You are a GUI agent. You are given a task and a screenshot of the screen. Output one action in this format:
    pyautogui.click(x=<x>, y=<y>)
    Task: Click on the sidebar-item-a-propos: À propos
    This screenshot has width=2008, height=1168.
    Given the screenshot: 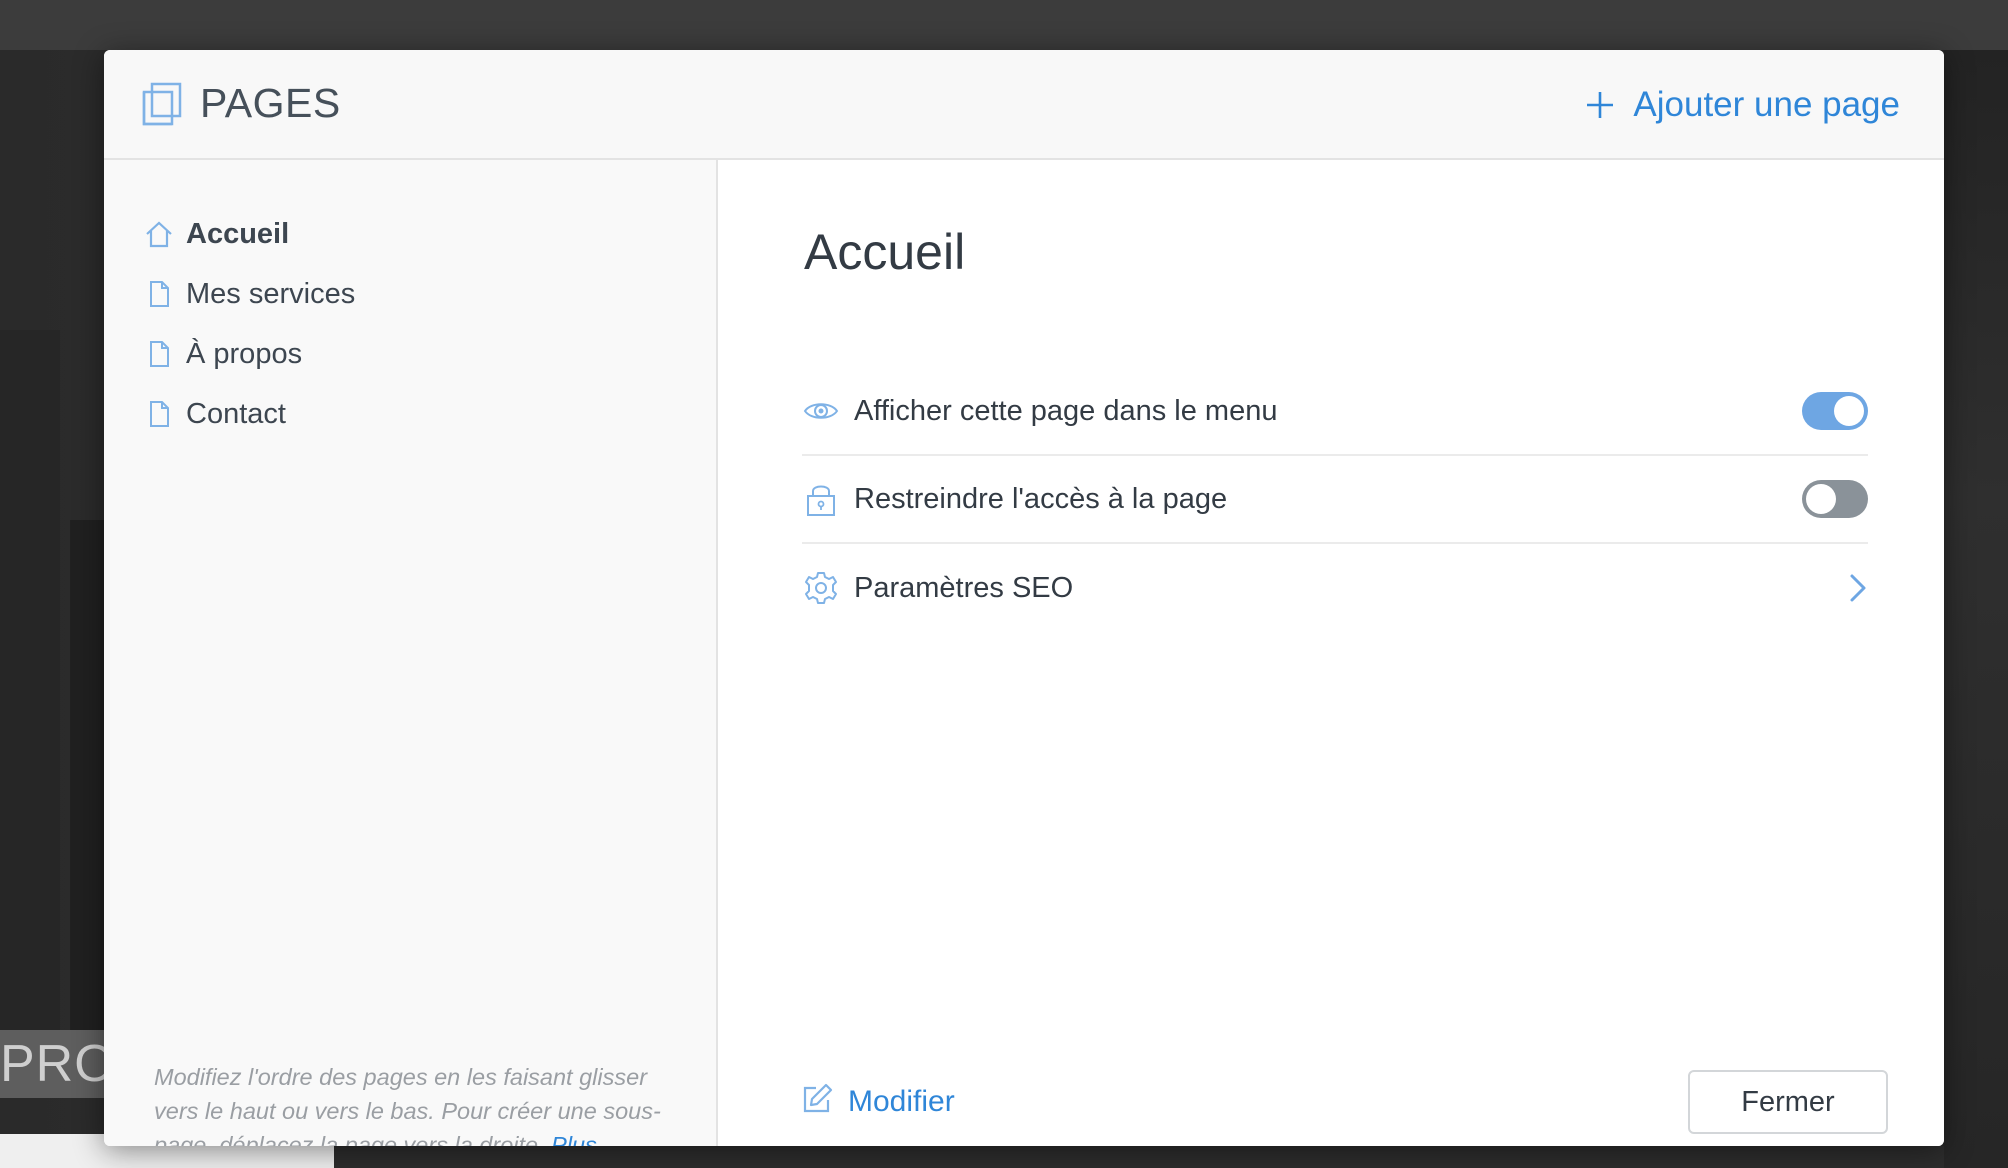 What is the action you would take?
    pyautogui.click(x=223, y=354)
    